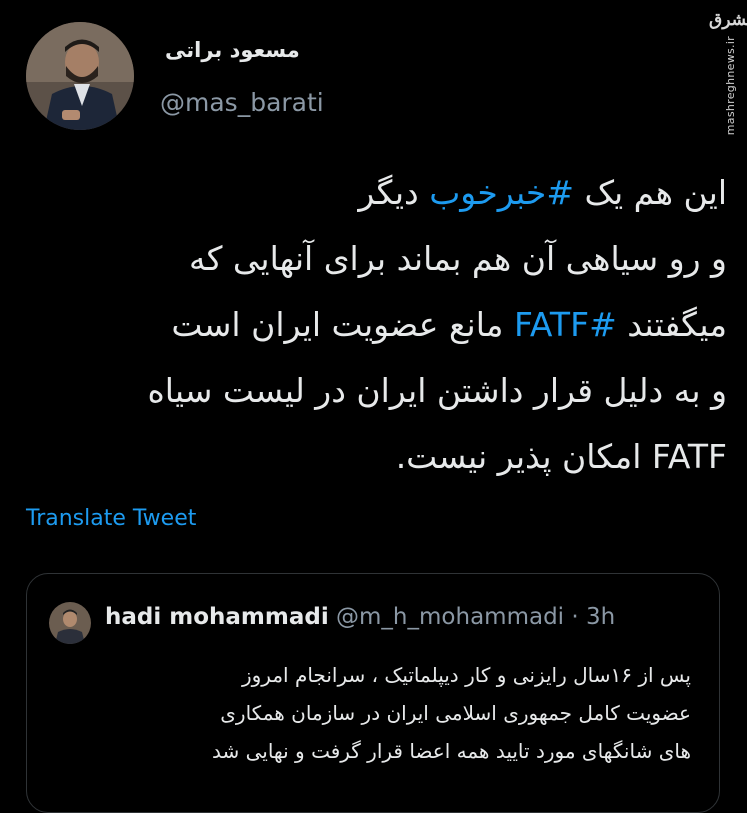 This screenshot has width=747, height=813. Describe the element at coordinates (217, 617) in the screenshot. I see `quoted-author-name: hadi mohammadi` at that location.